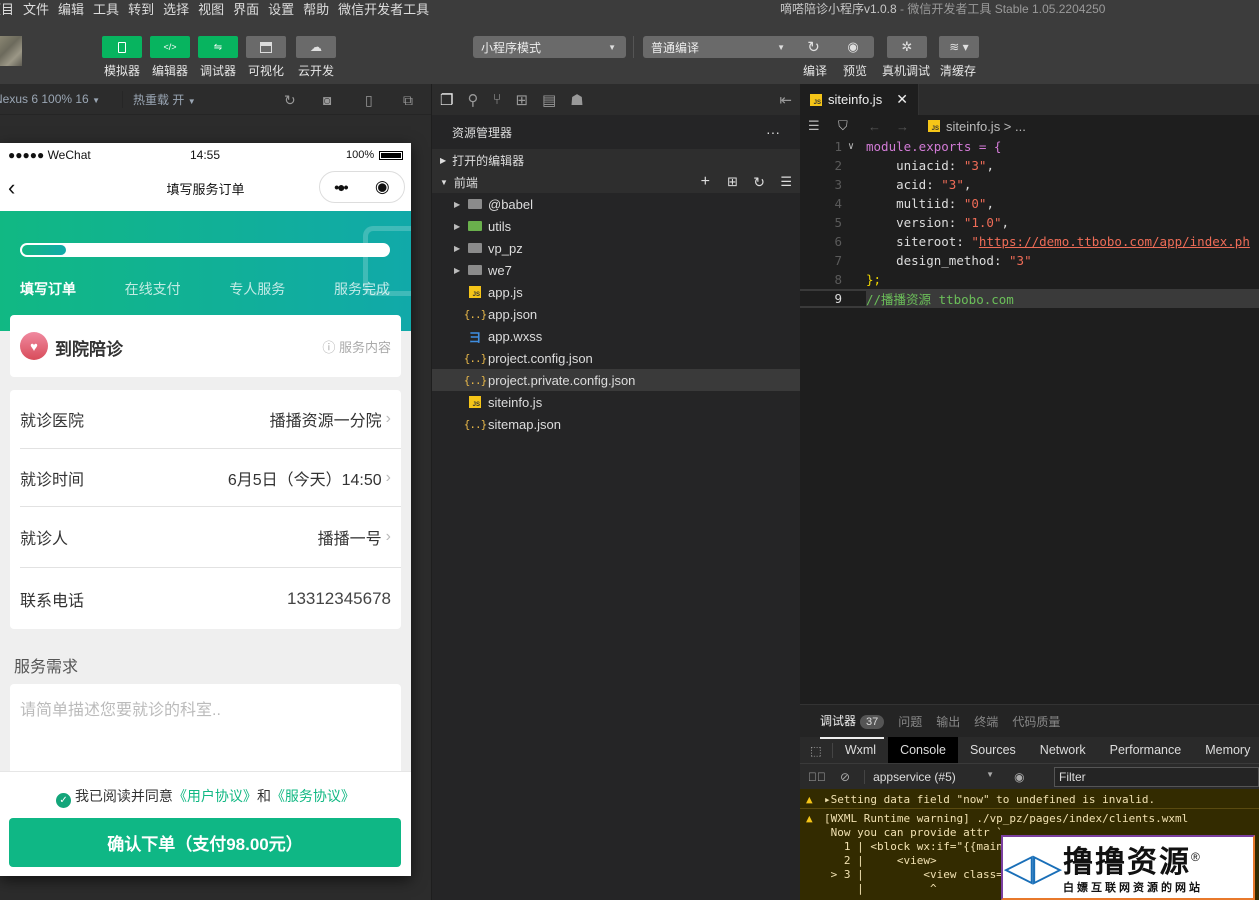 The image size is (1259, 900). Describe the element at coordinates (852, 721) in the screenshot. I see `tab-debugger: 调试器 37` at that location.